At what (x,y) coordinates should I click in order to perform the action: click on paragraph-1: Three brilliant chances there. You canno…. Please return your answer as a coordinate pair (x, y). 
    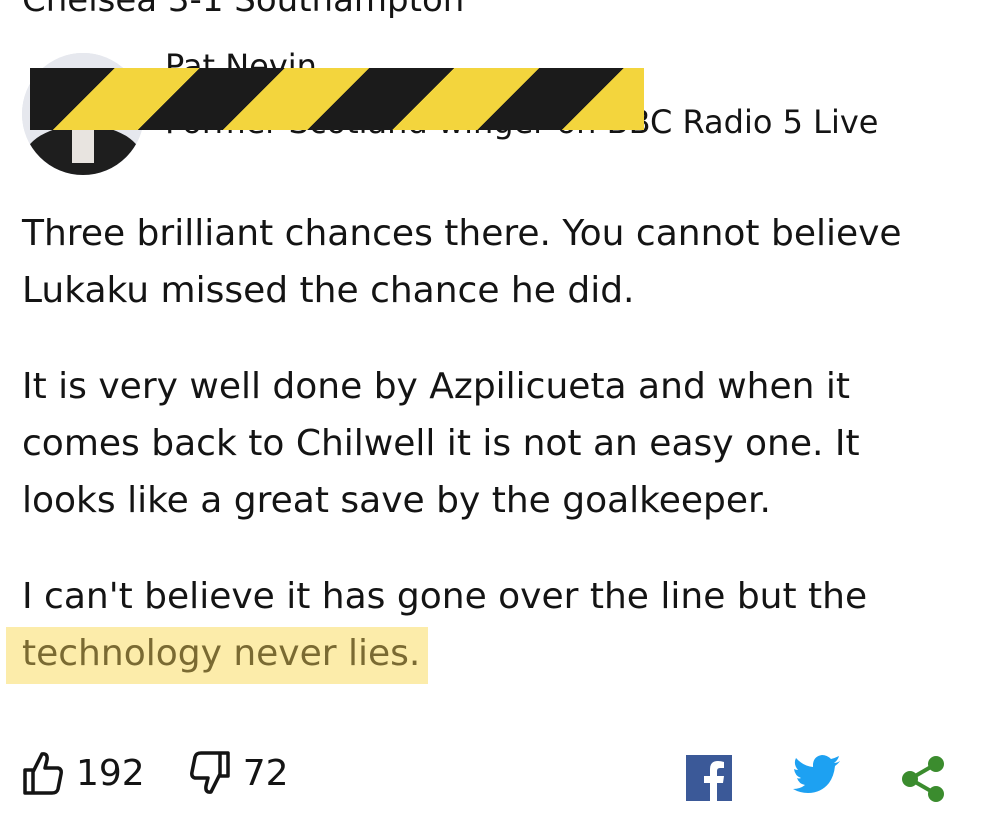
    Looking at the image, I should click on (462, 262).